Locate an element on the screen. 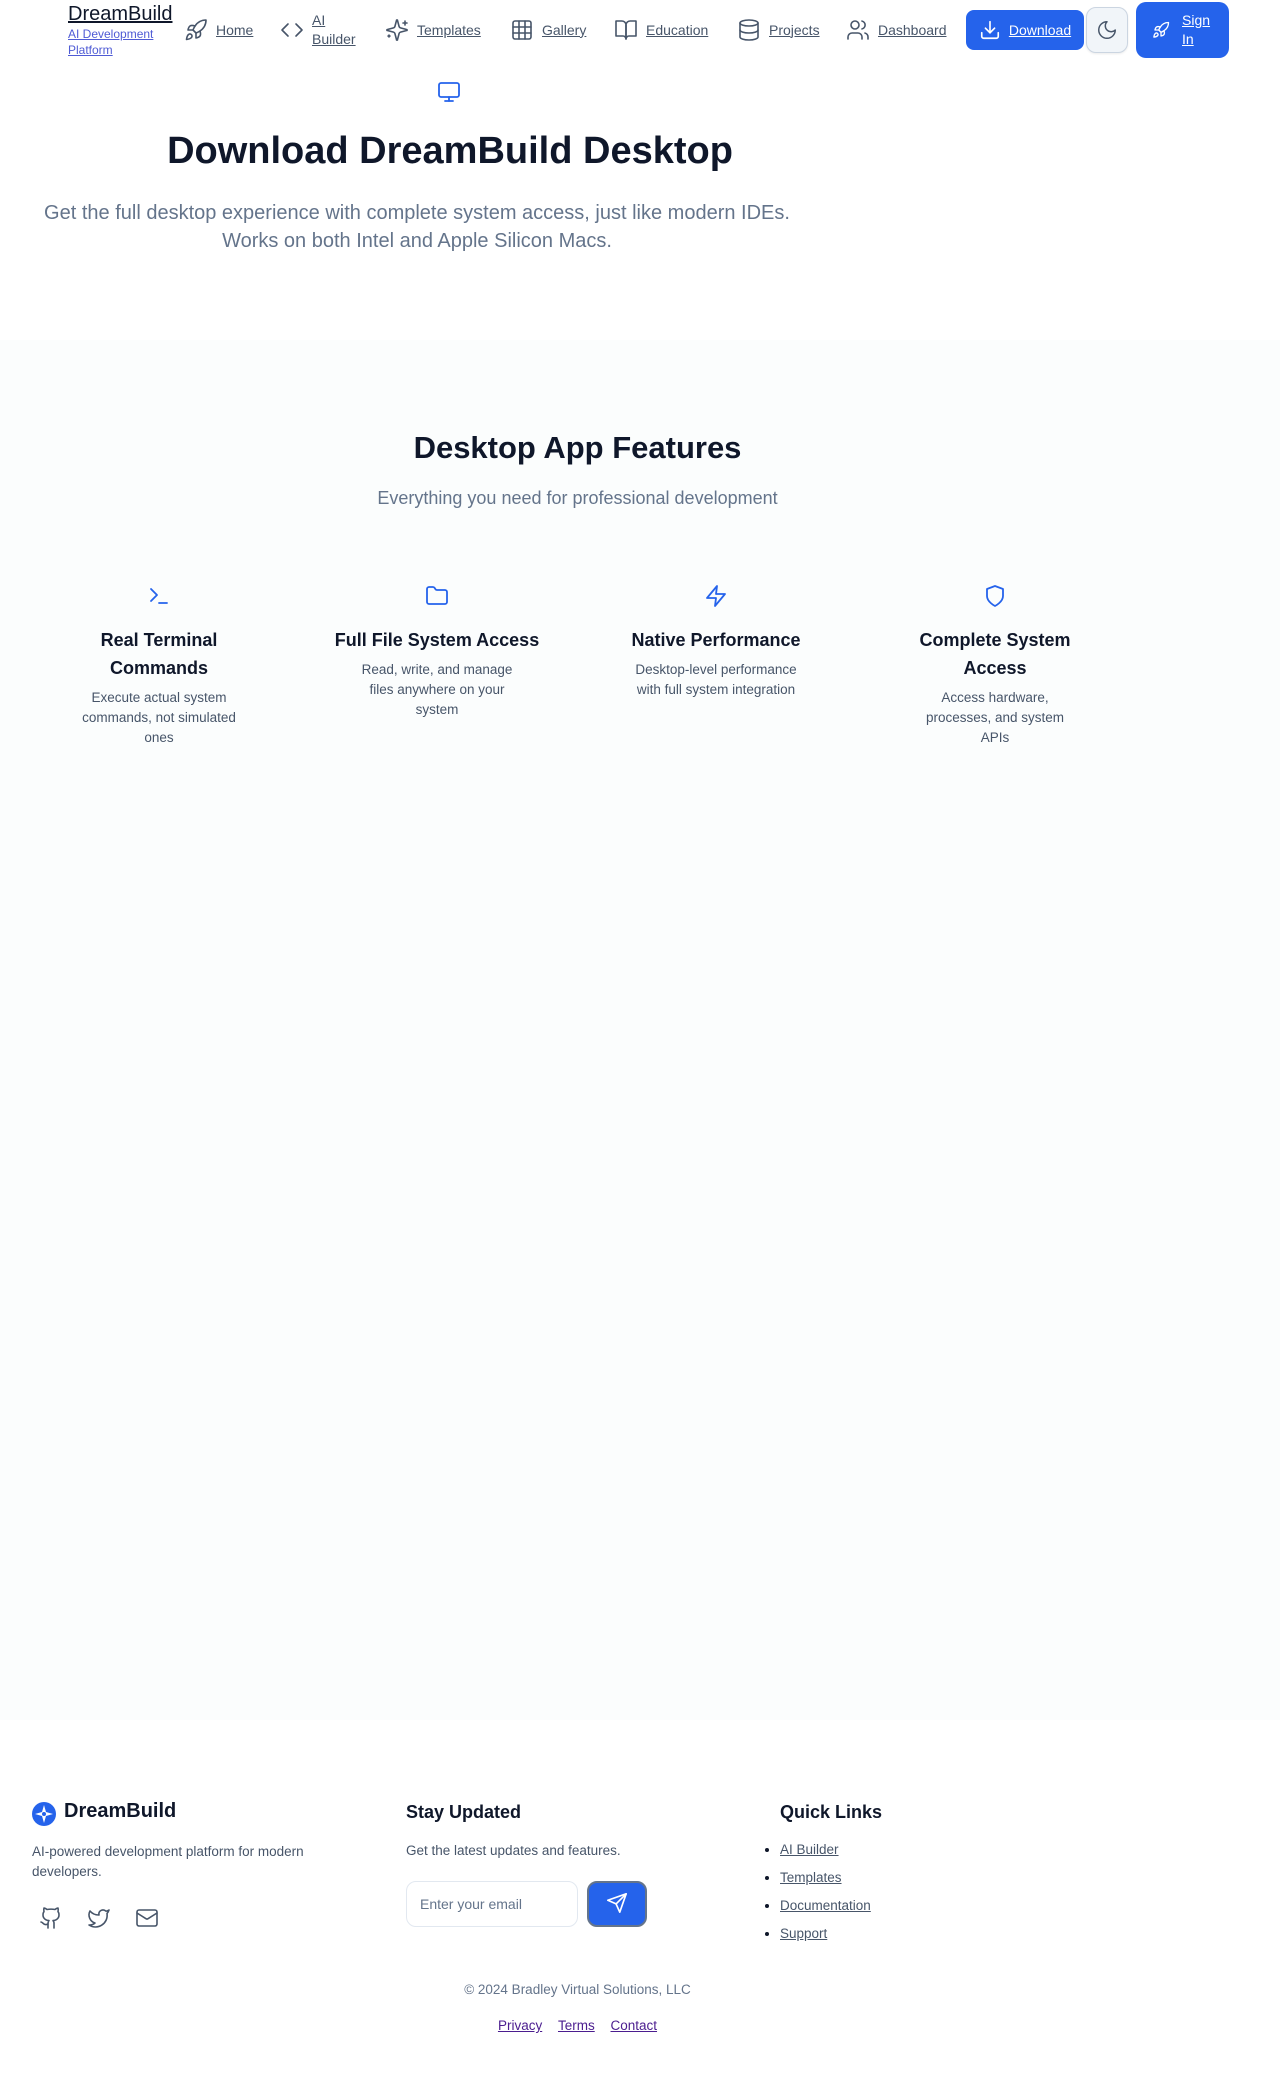 The image size is (1280, 2081). nav-dashboard-label: Dashboard is located at coordinates (912, 29).